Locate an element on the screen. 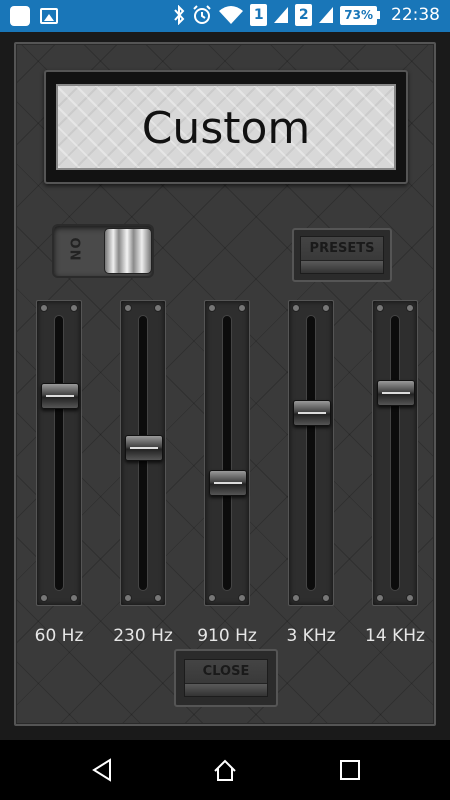 This screenshot has height=800, width=450. preset-name: Custom is located at coordinates (226, 128).